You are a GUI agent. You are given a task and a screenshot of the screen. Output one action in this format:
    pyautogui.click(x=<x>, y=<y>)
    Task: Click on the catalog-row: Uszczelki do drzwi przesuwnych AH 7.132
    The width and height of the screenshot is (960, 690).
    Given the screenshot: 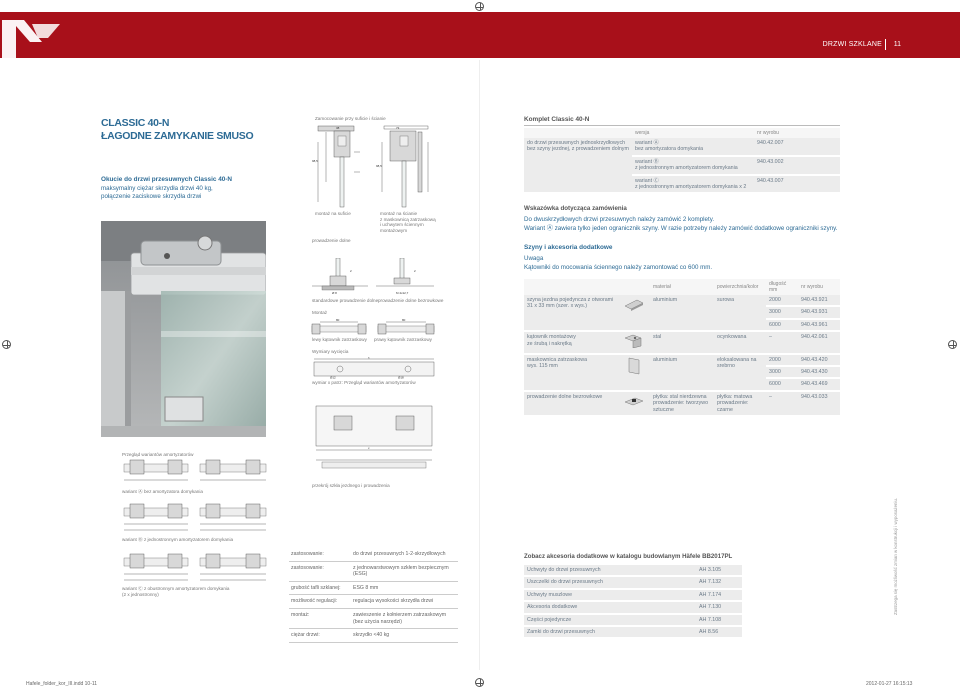 What is the action you would take?
    pyautogui.click(x=633, y=583)
    